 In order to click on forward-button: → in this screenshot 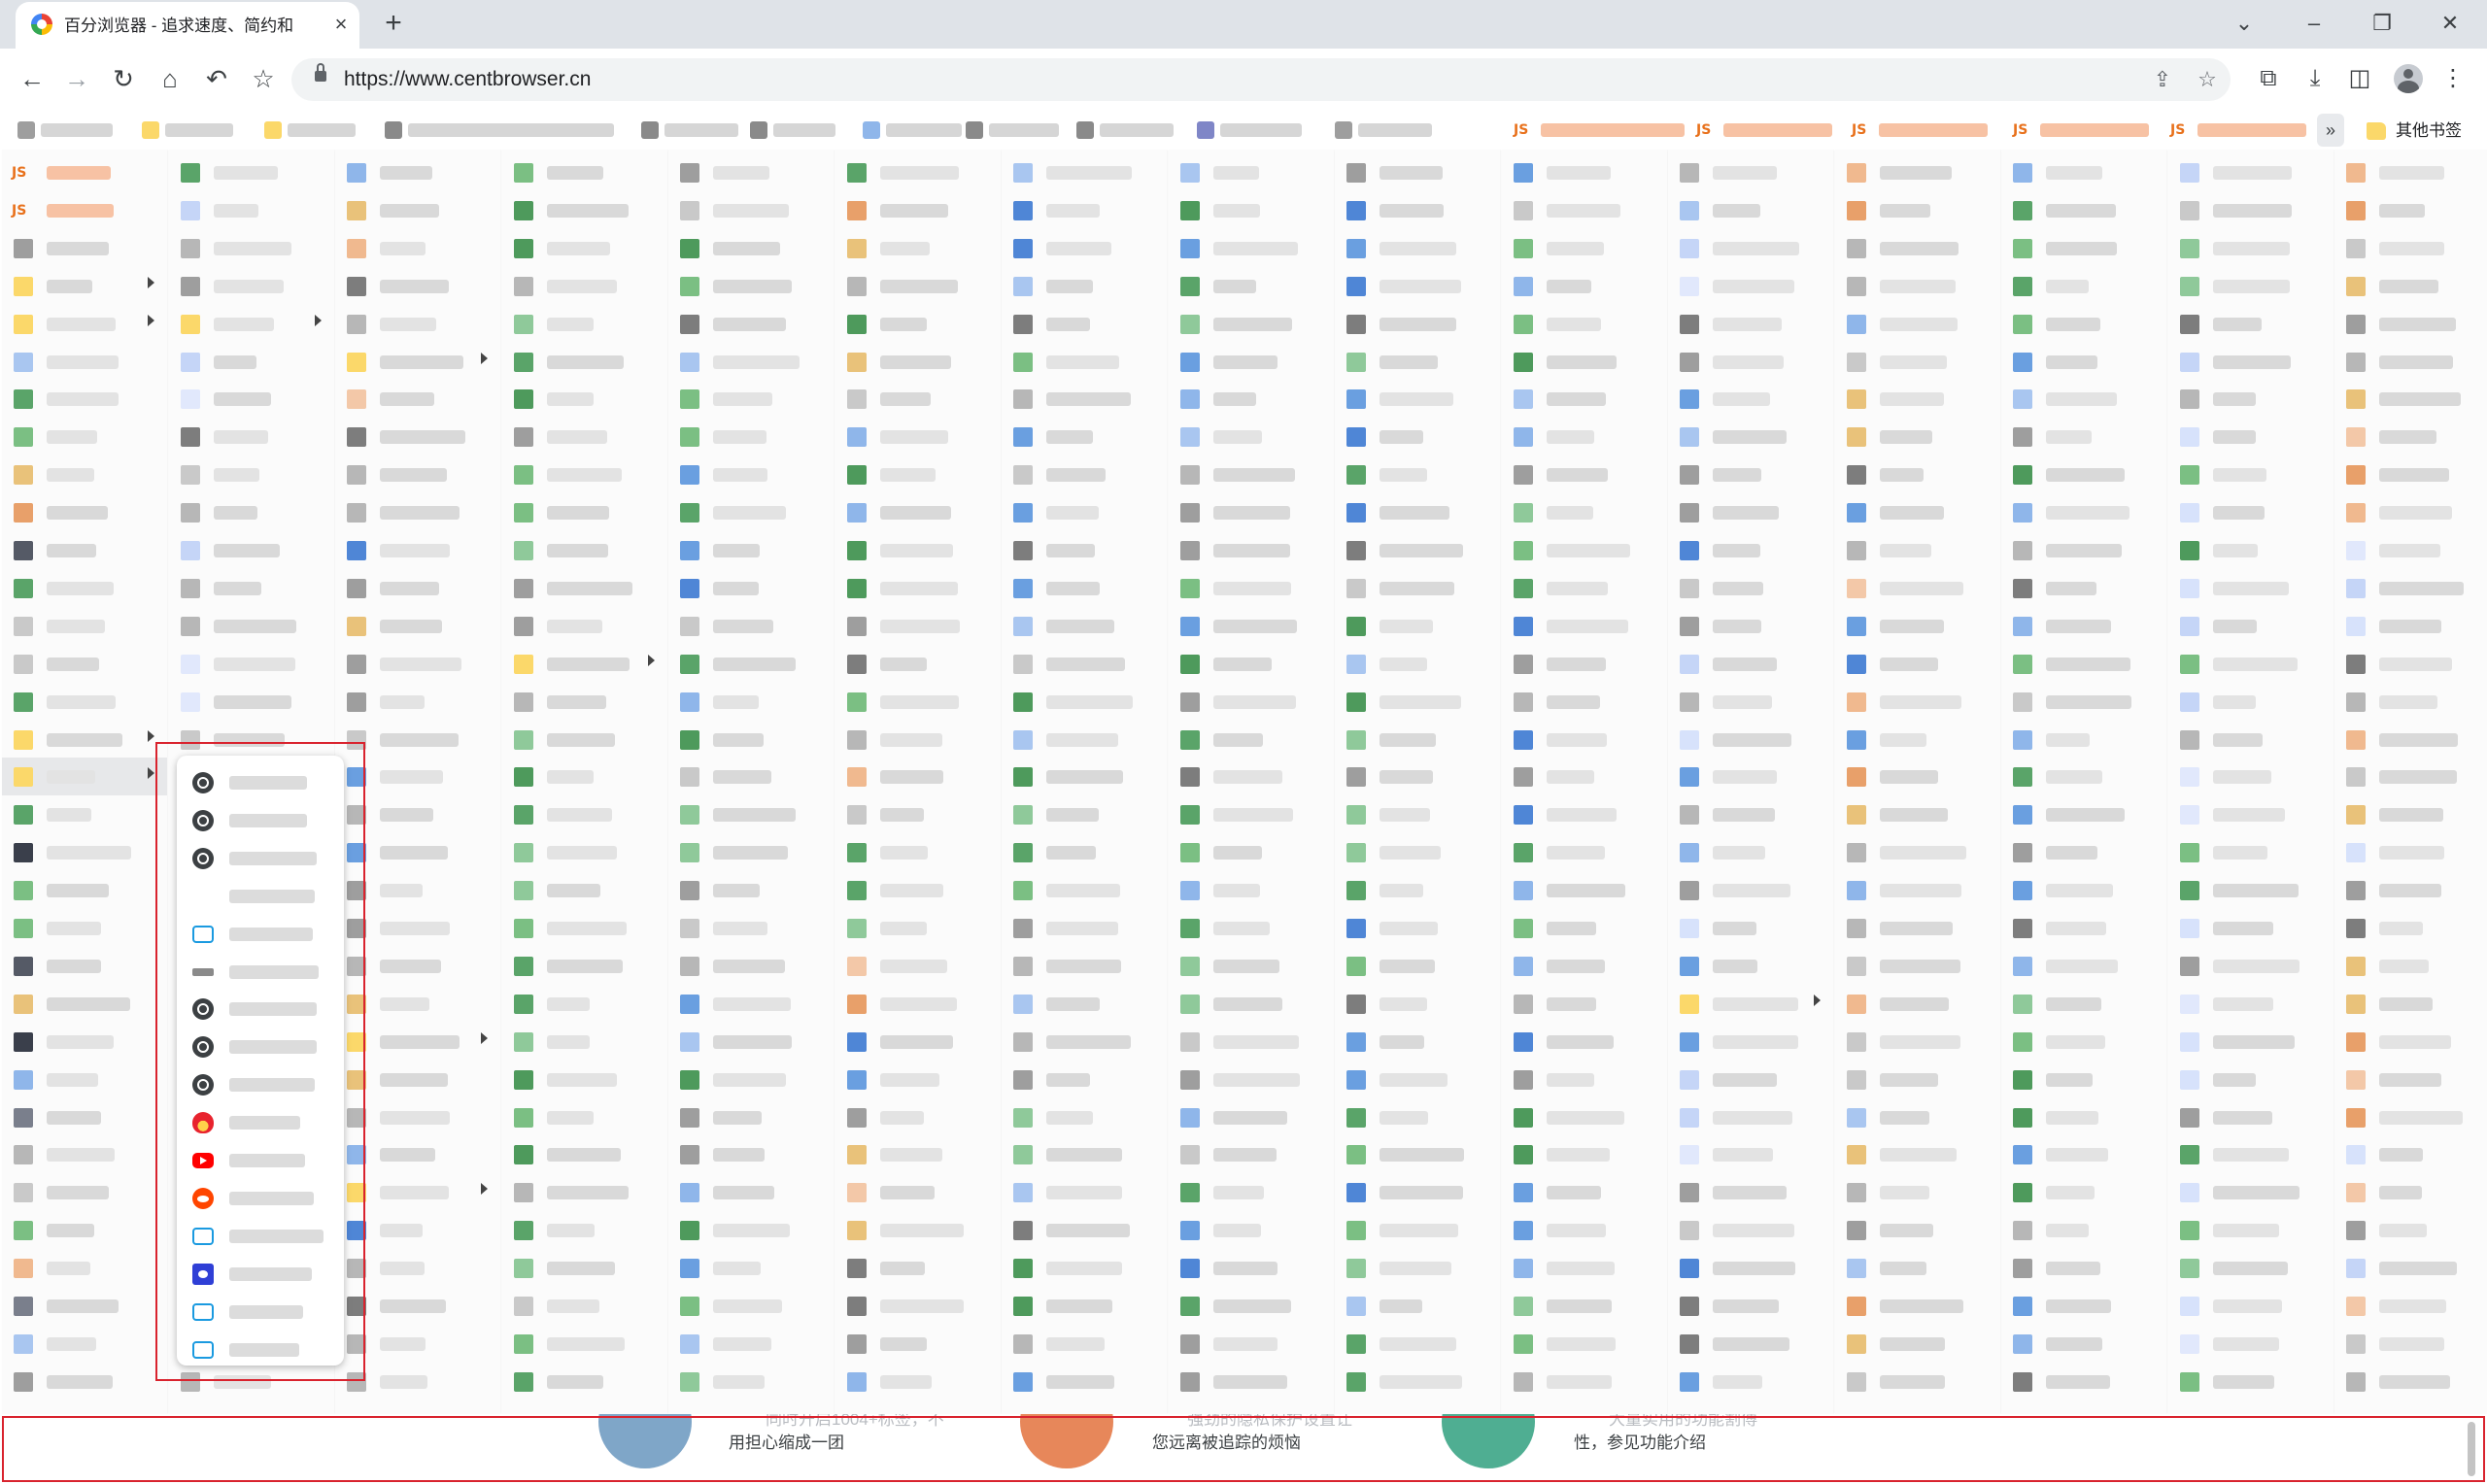, I will do `click(76, 78)`.